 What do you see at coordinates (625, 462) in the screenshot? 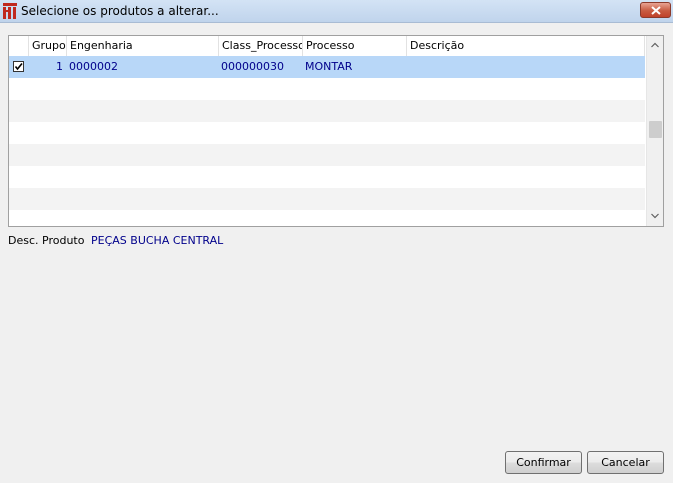
I see `cancel-button: Cancelar` at bounding box center [625, 462].